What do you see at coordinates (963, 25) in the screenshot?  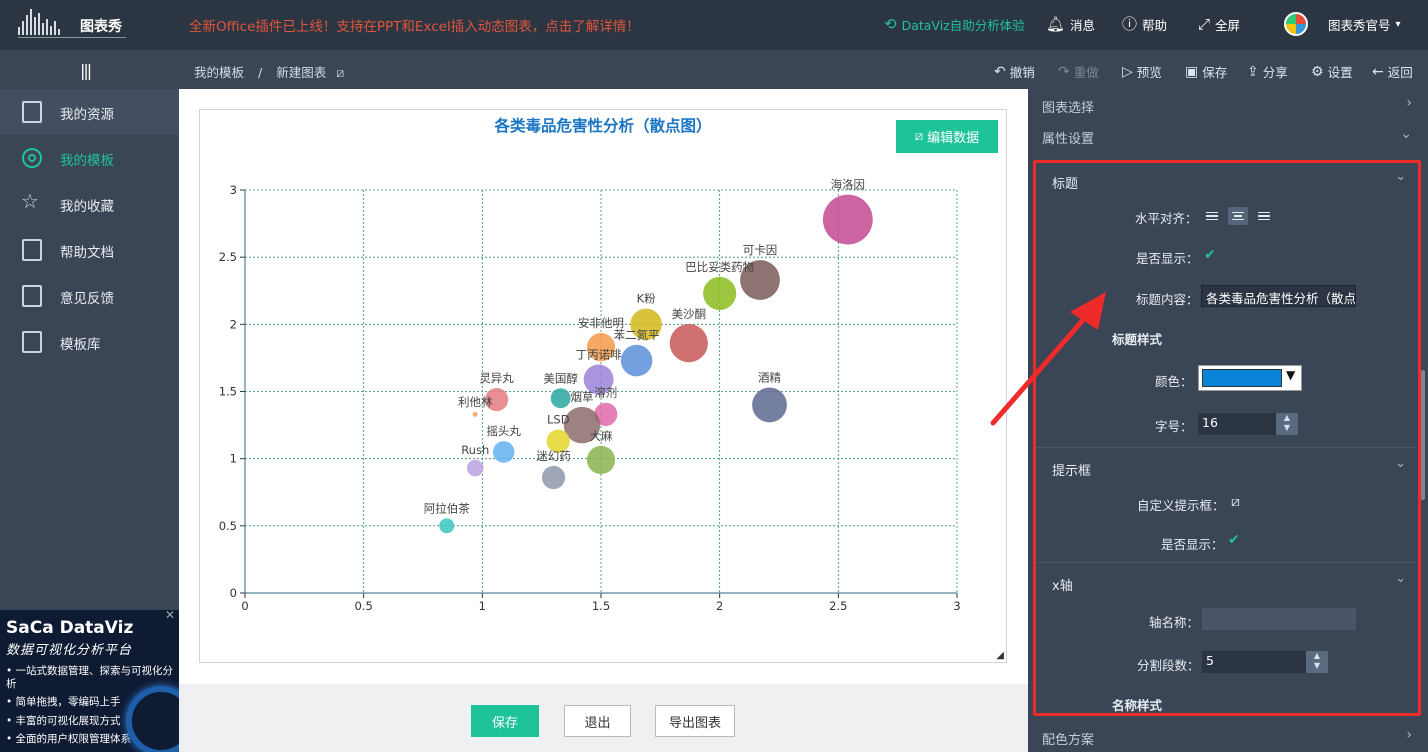 I see `dataviz-label: DataViz自助分析体验` at bounding box center [963, 25].